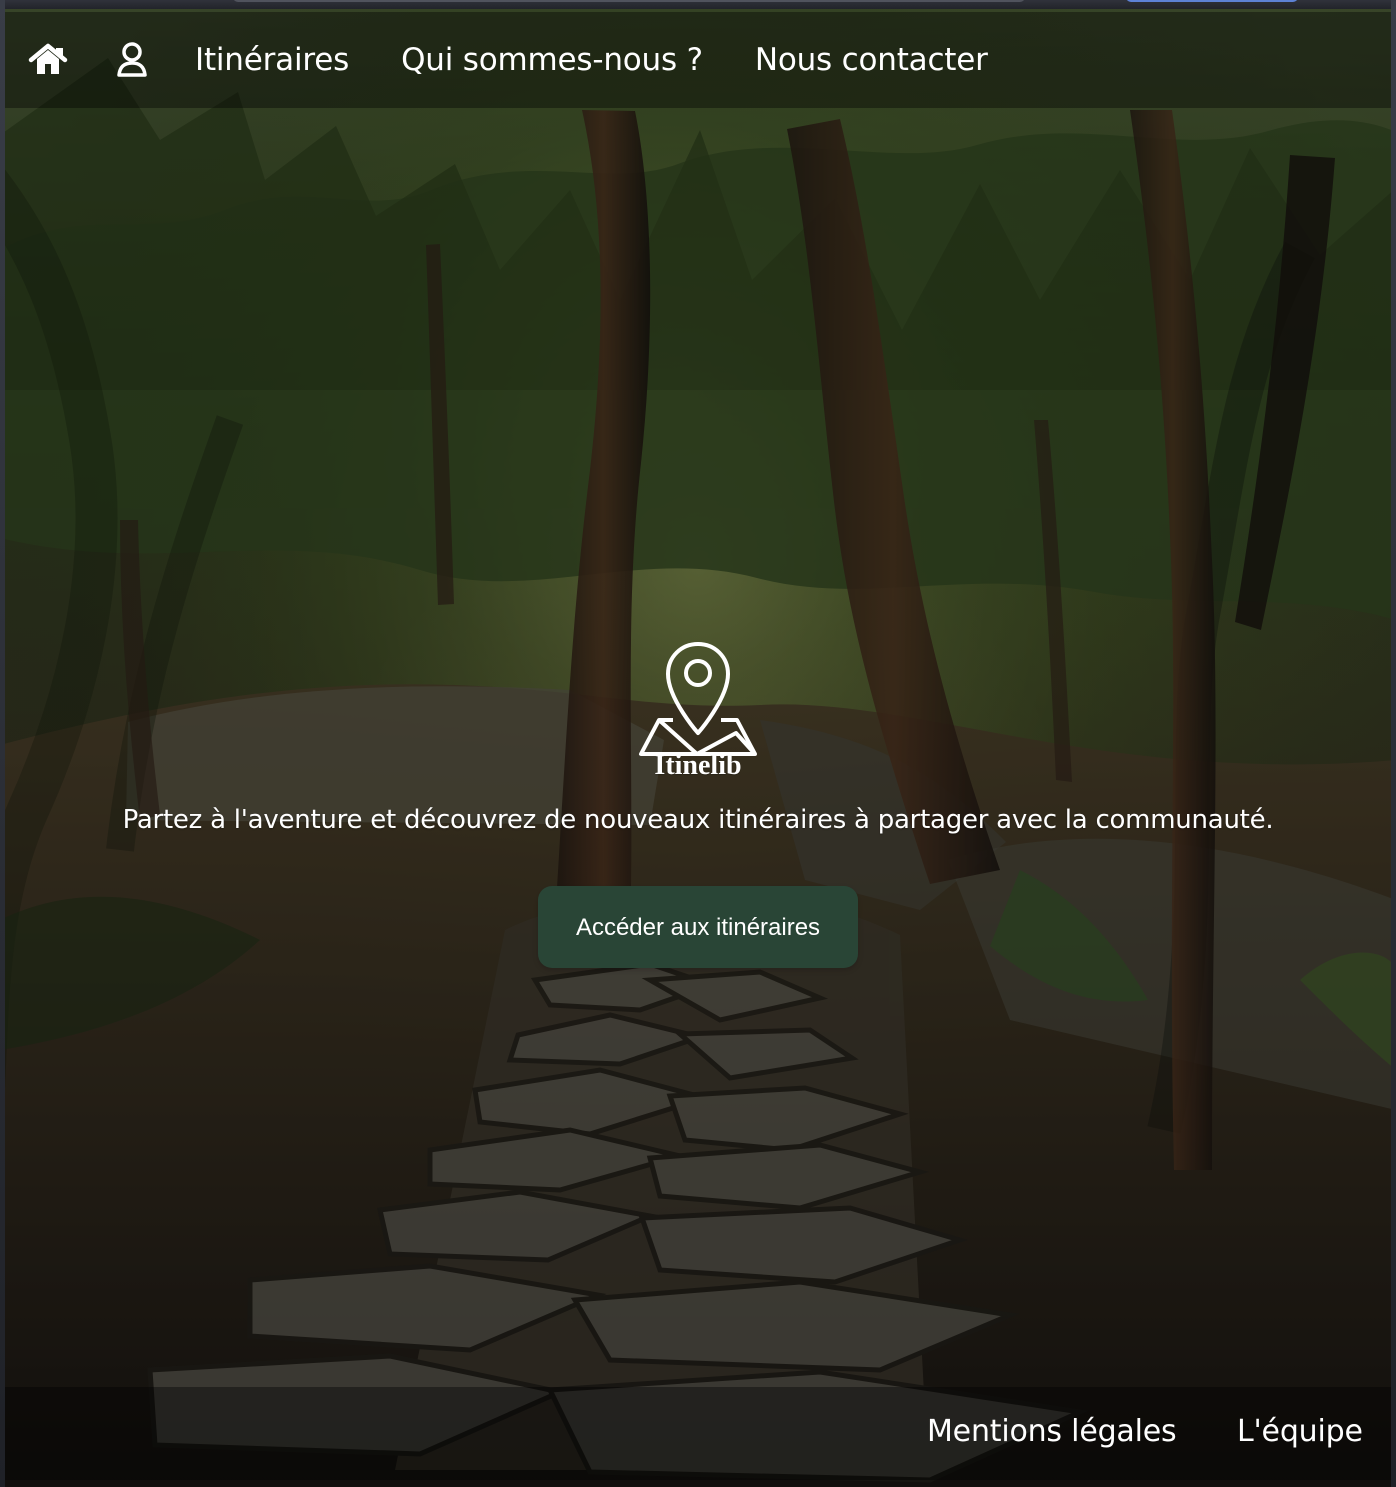 This screenshot has height=1487, width=1396. Describe the element at coordinates (698, 1433) in the screenshot. I see `page-footer: Mentions légales L'équipe` at that location.